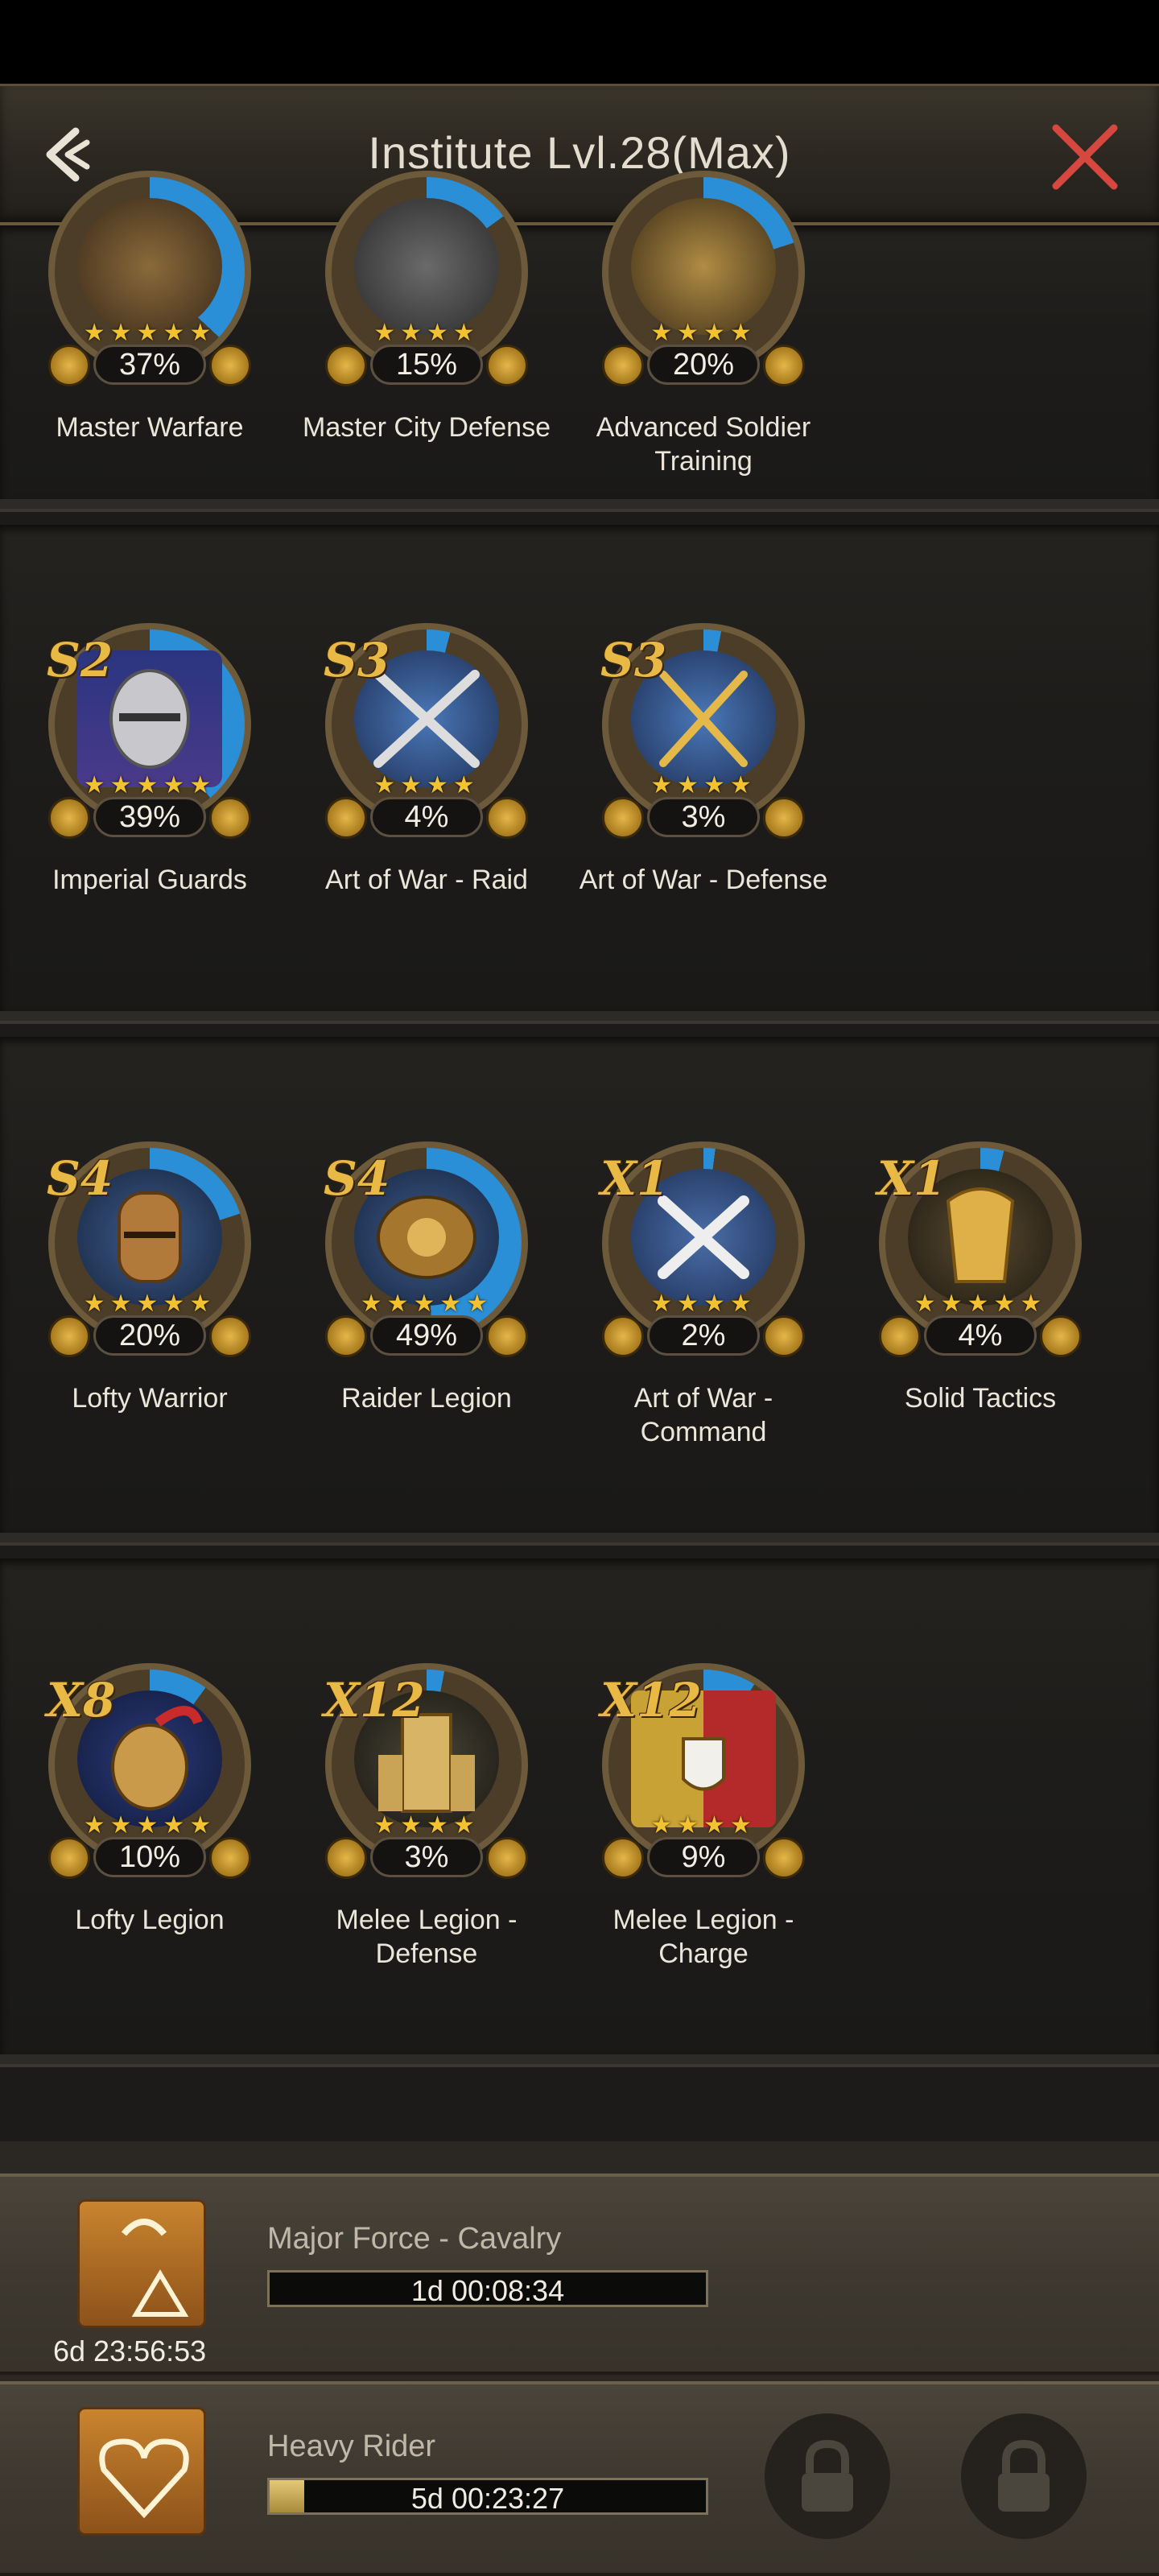 This screenshot has width=1159, height=2576. Describe the element at coordinates (703, 732) in the screenshot. I see `tech-icon-frame: S3 ★★★★ 3%` at that location.